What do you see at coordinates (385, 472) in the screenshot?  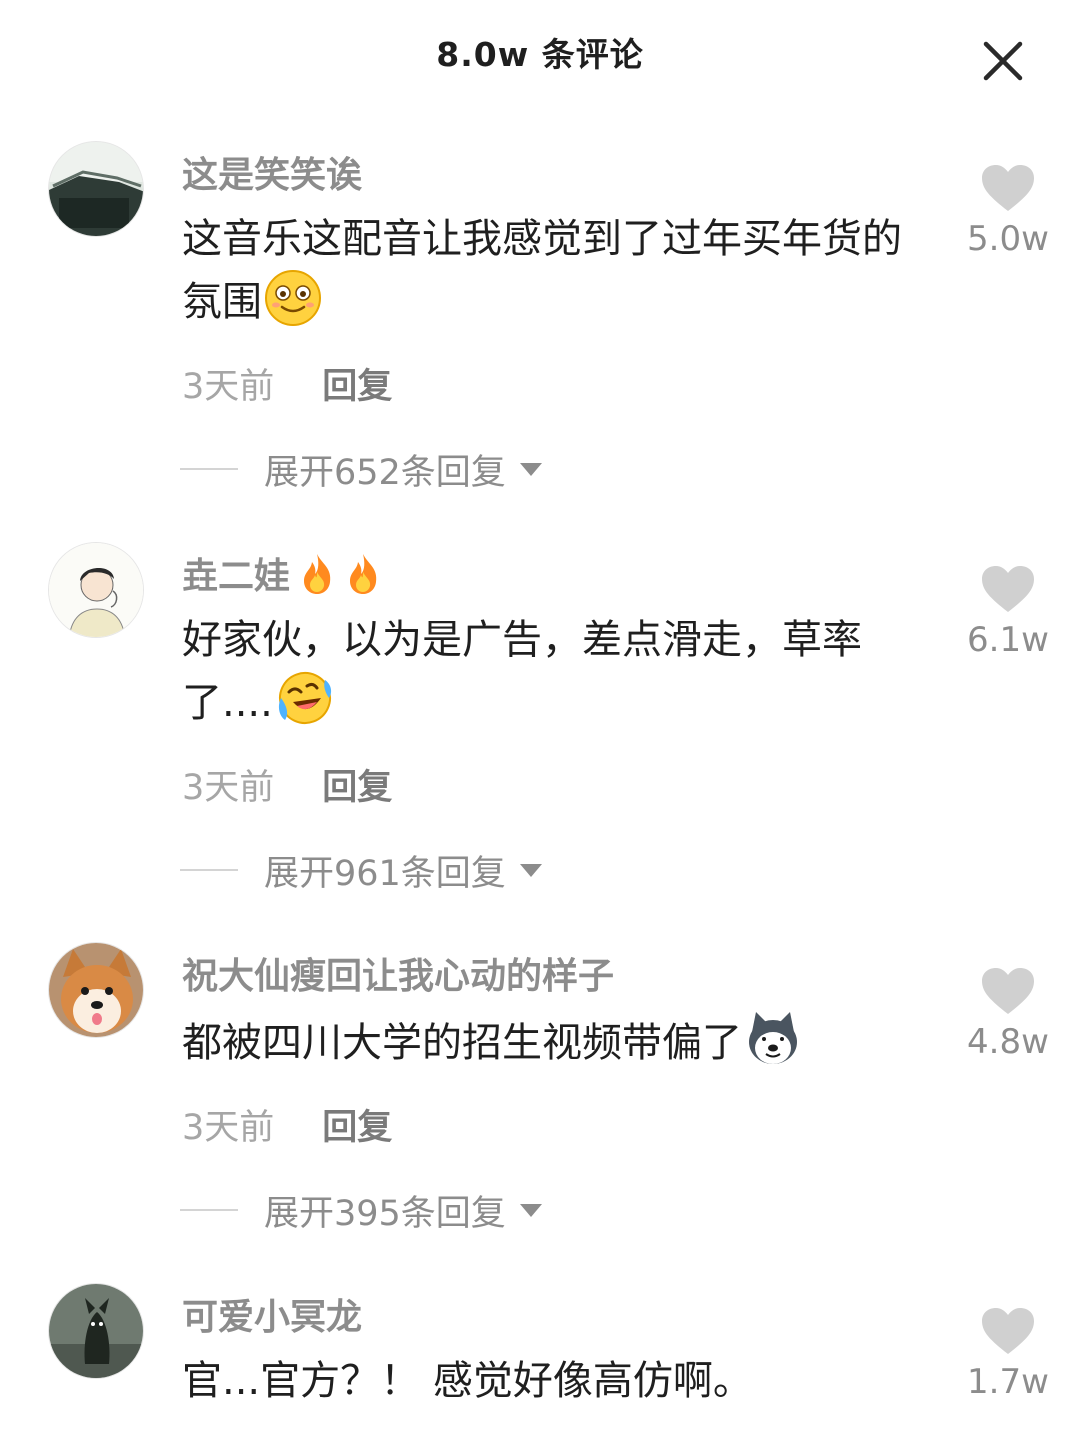 I see `expand-replies-label: 展开652条回复` at bounding box center [385, 472].